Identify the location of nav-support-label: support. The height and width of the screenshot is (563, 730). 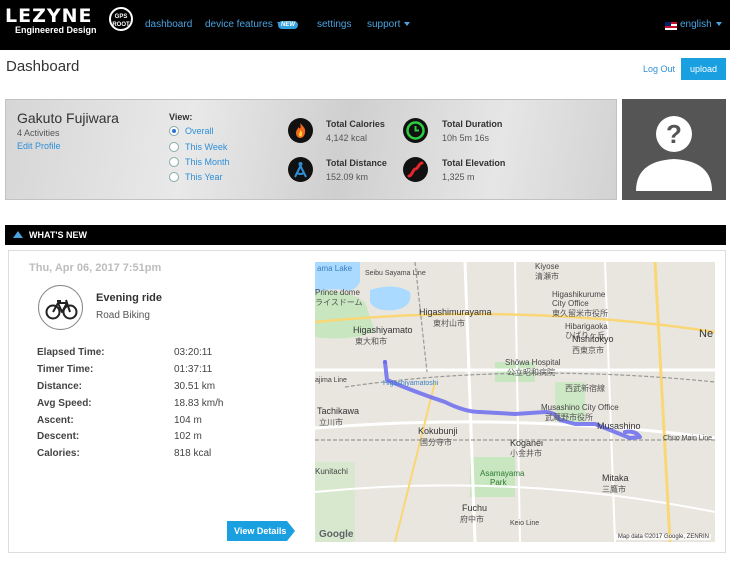
(384, 24).